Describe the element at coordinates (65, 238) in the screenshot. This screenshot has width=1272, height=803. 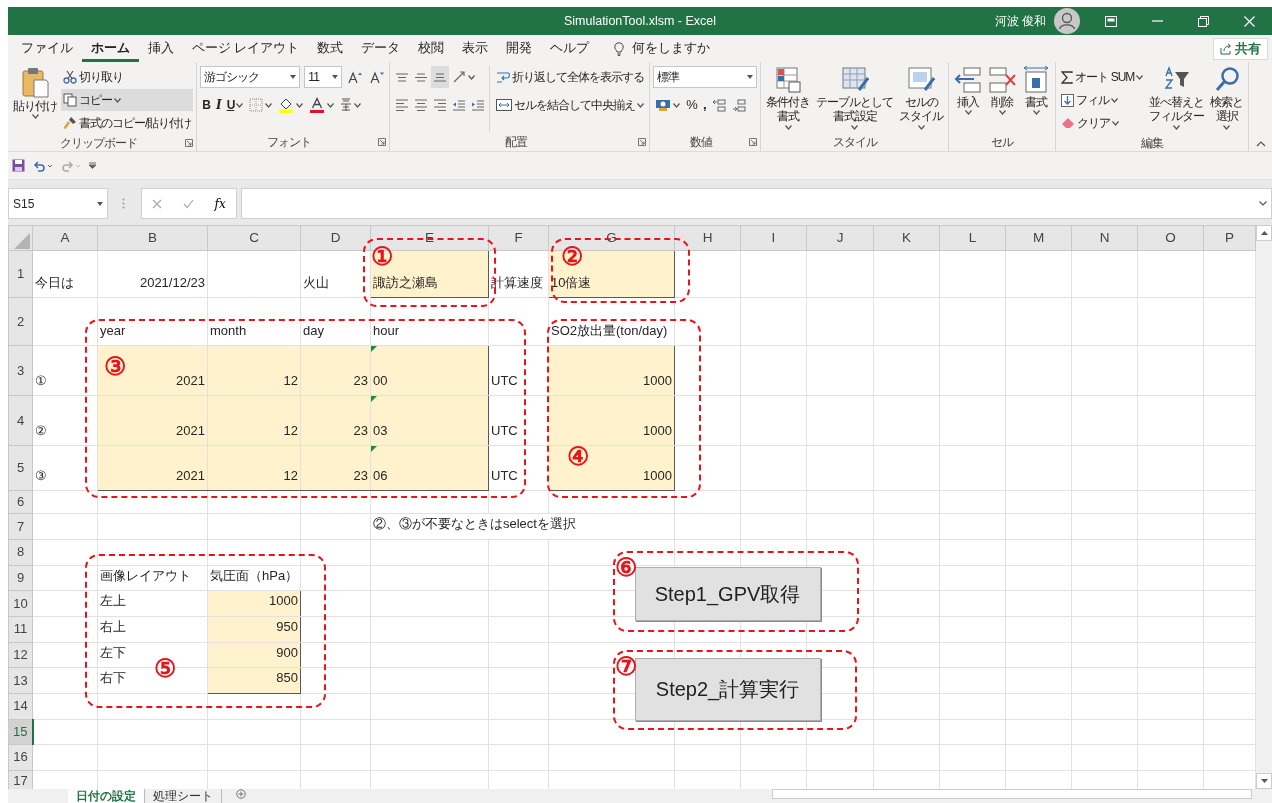
I see `column-header: A` at that location.